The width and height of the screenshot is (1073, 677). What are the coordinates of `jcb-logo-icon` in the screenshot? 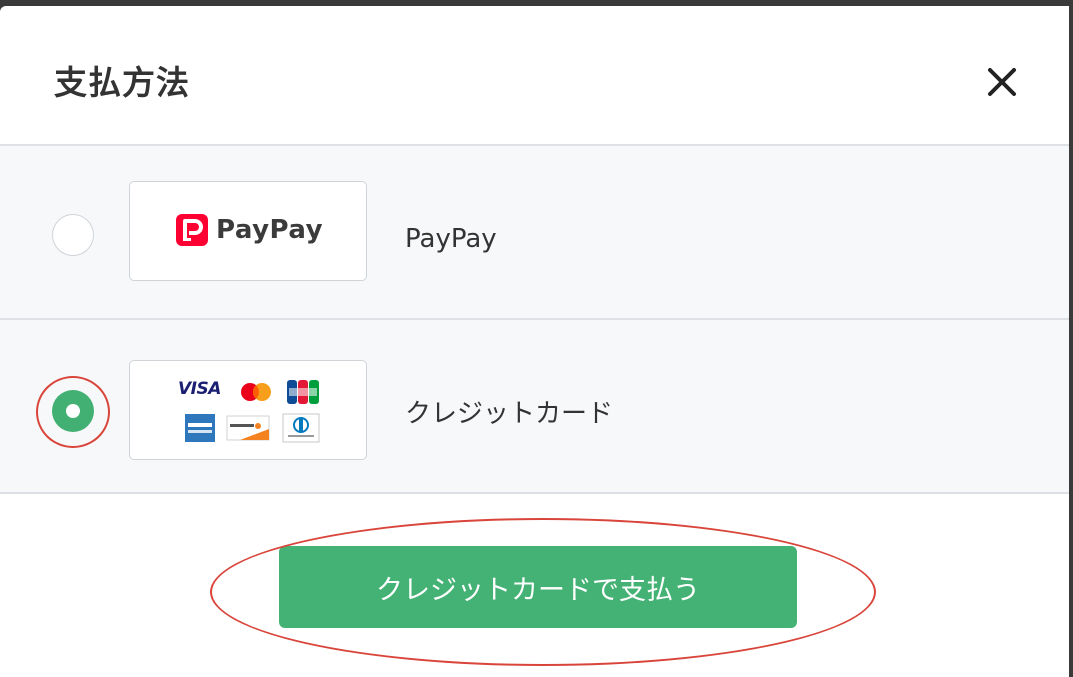 It's located at (303, 392).